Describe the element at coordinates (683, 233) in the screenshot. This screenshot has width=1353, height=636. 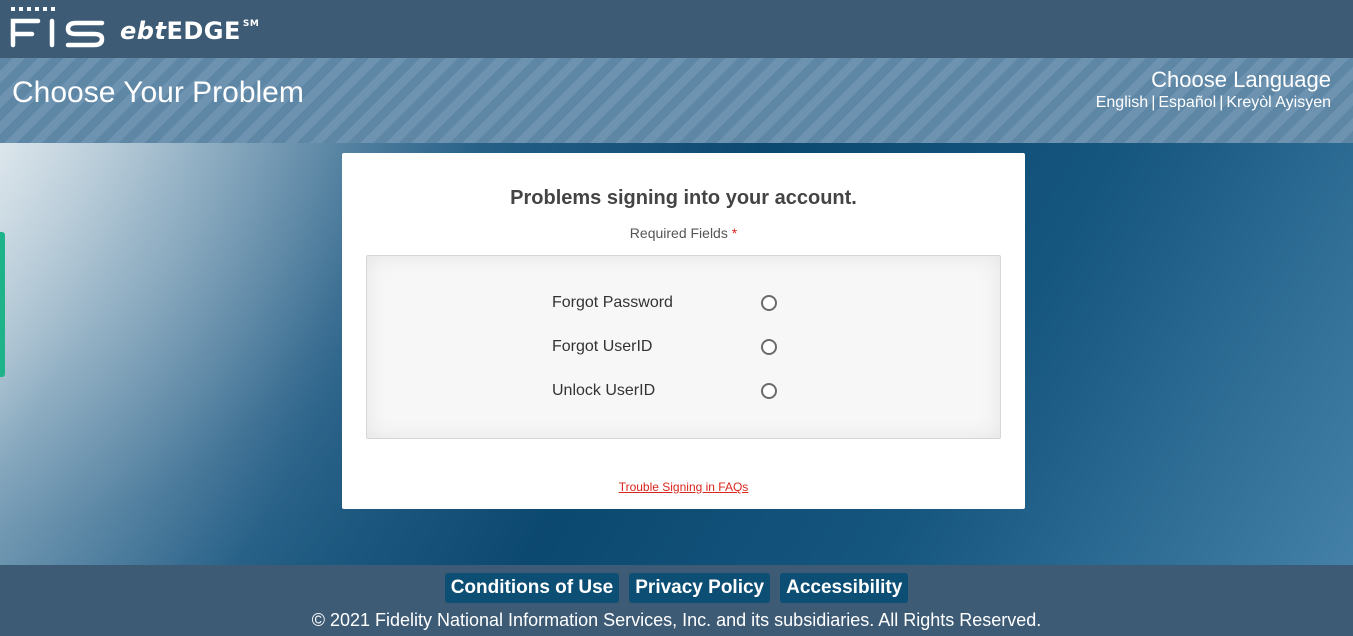
I see `required-fields-note: Required Fields *` at that location.